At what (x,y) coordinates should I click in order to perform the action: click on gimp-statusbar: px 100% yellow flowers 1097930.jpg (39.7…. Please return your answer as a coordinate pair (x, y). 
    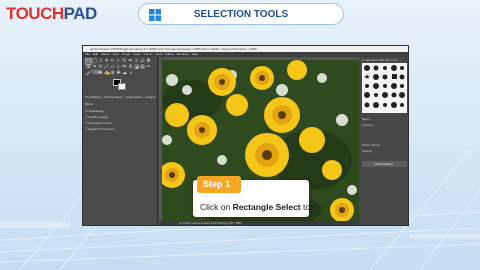
    Looking at the image, I should click on (259, 223).